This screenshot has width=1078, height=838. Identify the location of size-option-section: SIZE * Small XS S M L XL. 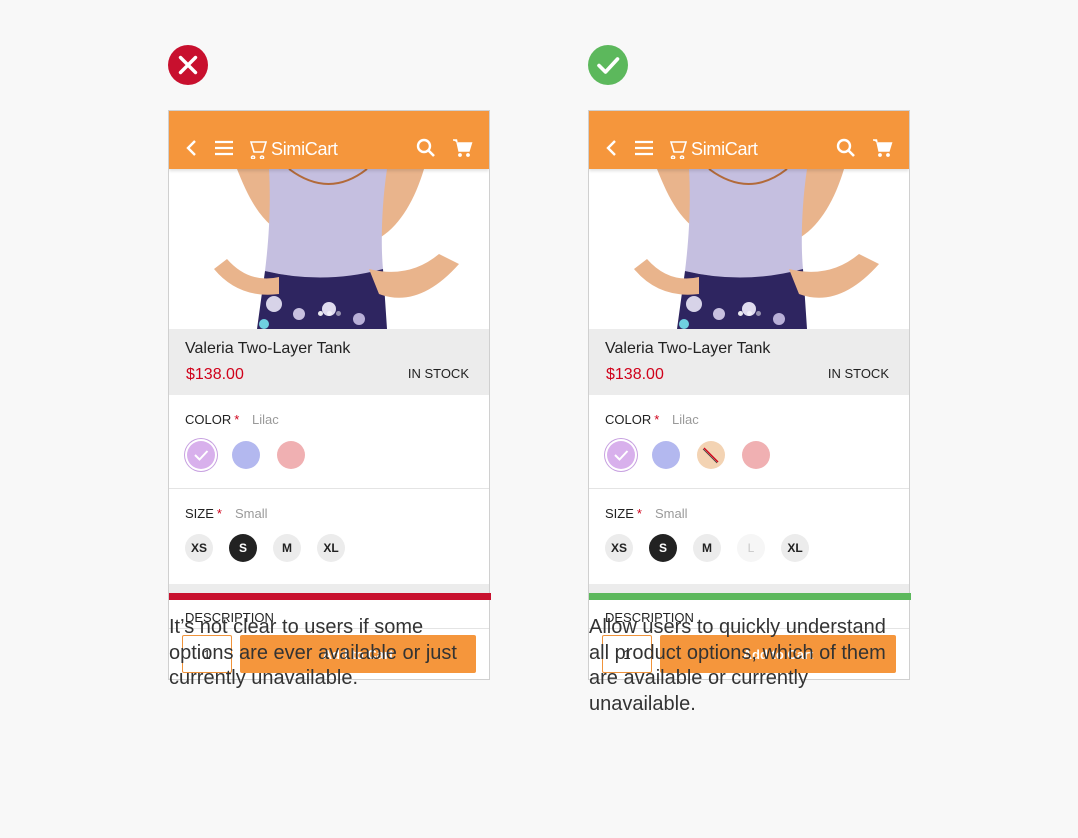
(749, 537).